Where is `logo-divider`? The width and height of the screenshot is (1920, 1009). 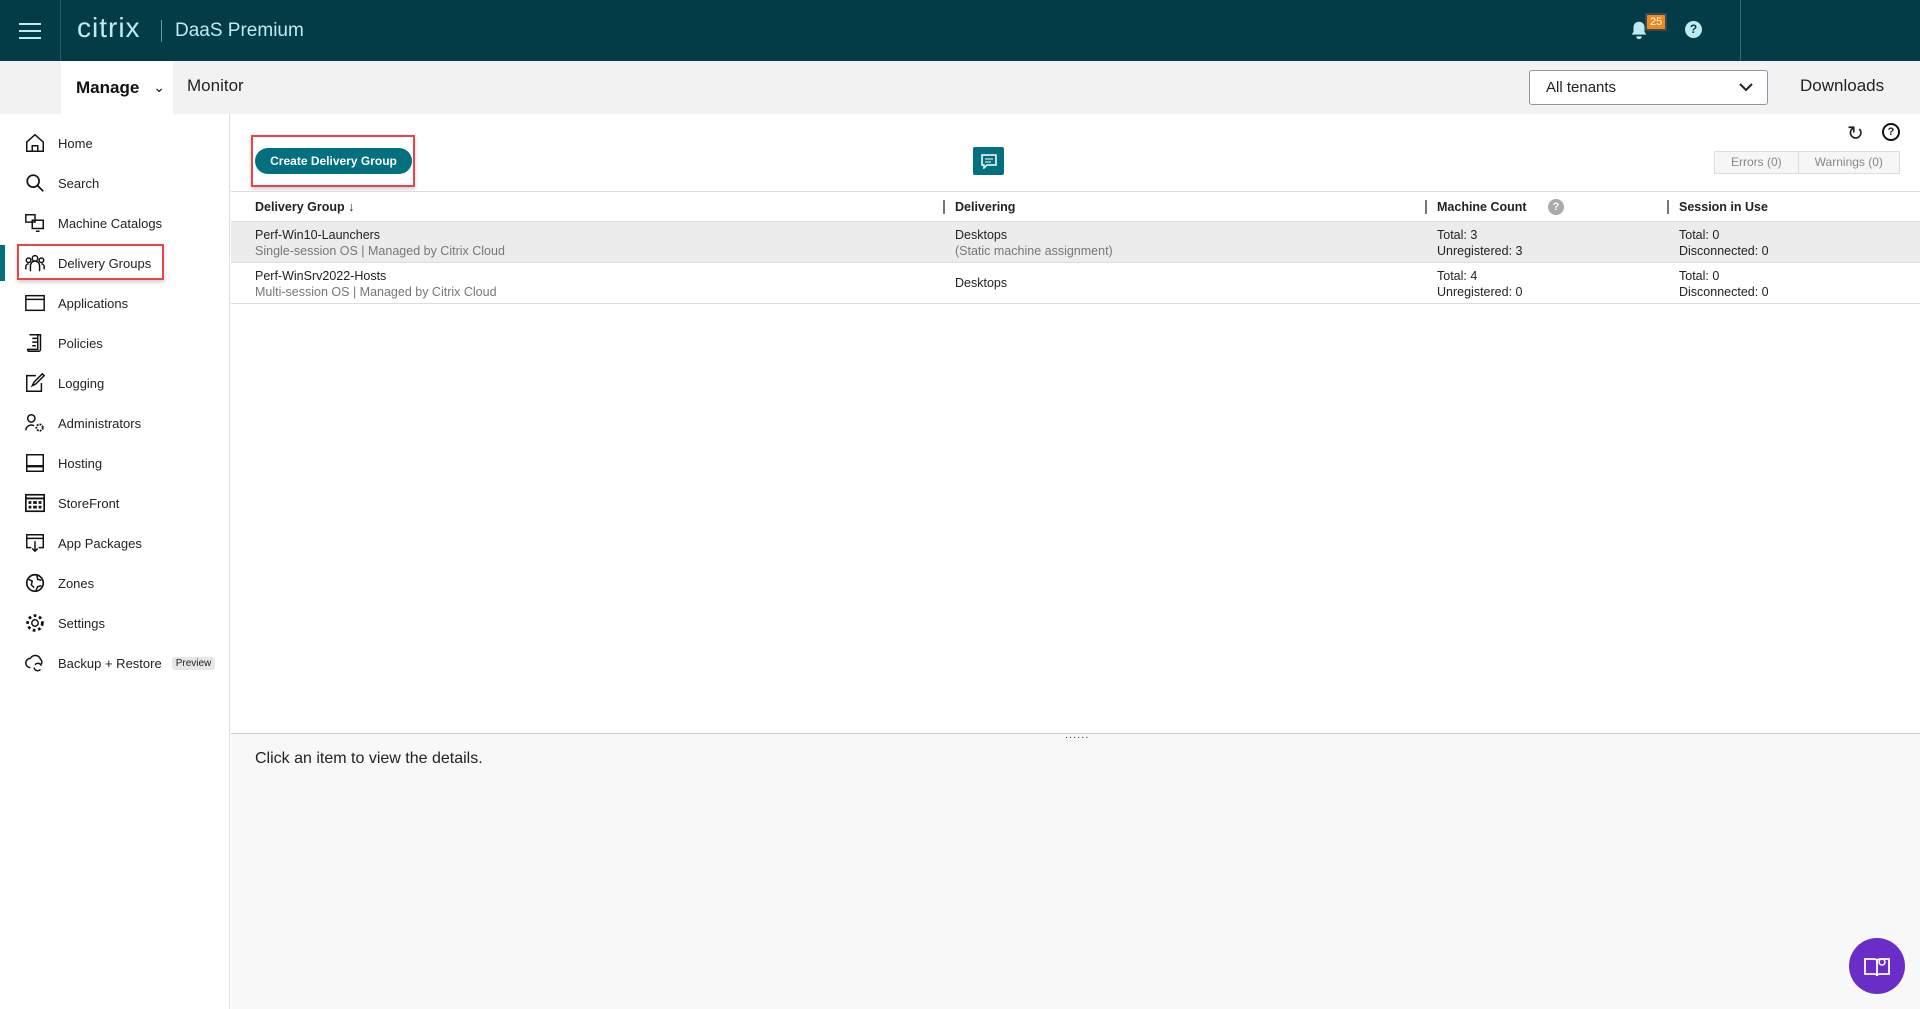 logo-divider is located at coordinates (161, 31).